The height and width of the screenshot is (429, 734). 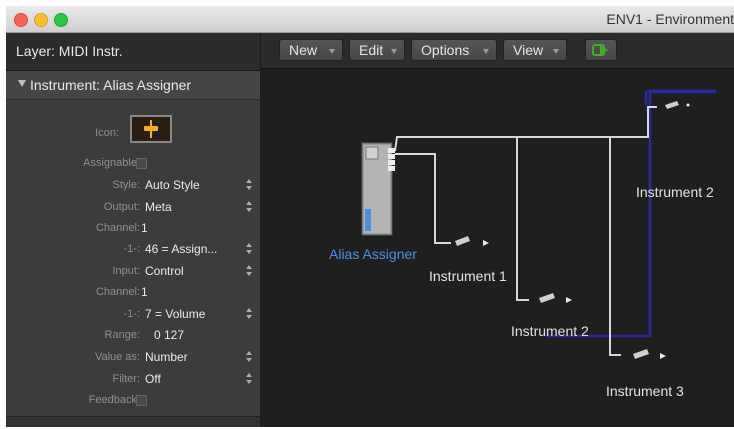 I want to click on param-label-output-channel: Channel:, so click(x=117, y=228).